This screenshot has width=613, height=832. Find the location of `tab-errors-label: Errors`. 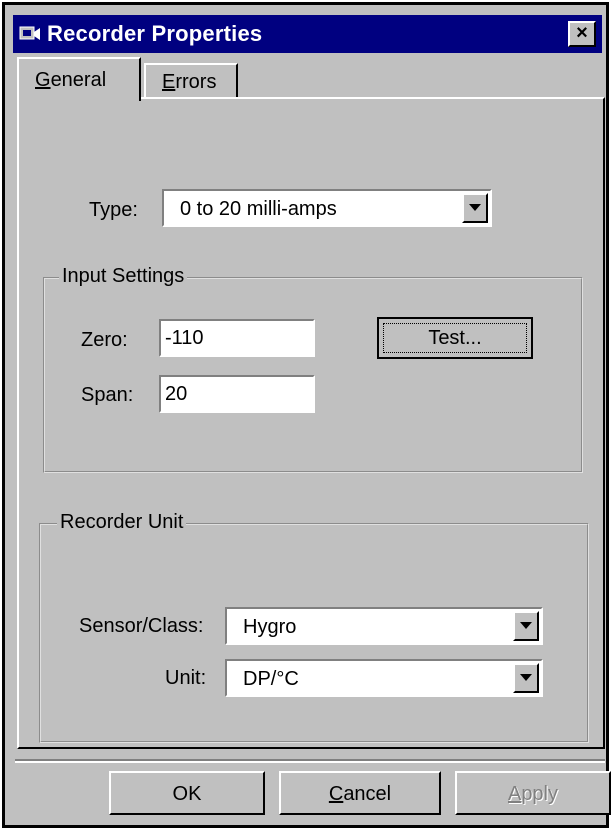

tab-errors-label: Errors is located at coordinates (189, 82).